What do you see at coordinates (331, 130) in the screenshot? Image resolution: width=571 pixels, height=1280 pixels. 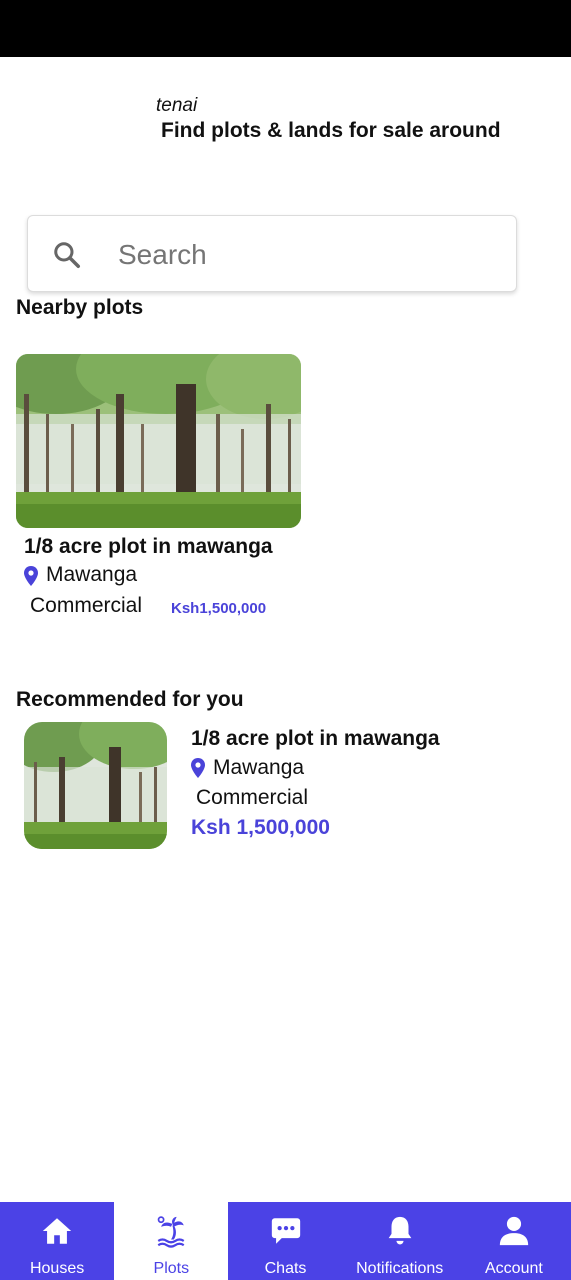 I see `page-tagline: Find plots & lands for sale around` at bounding box center [331, 130].